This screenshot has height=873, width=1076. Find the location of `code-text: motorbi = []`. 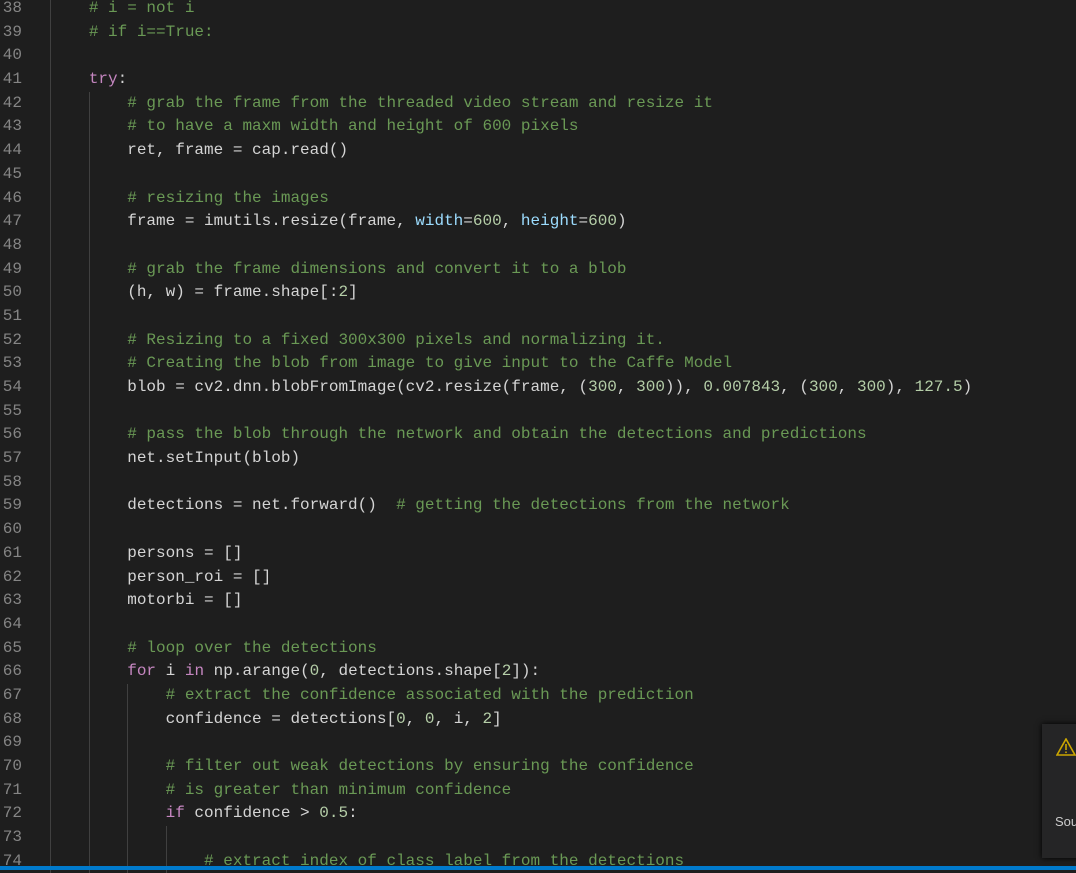

code-text: motorbi = [] is located at coordinates (127, 601).